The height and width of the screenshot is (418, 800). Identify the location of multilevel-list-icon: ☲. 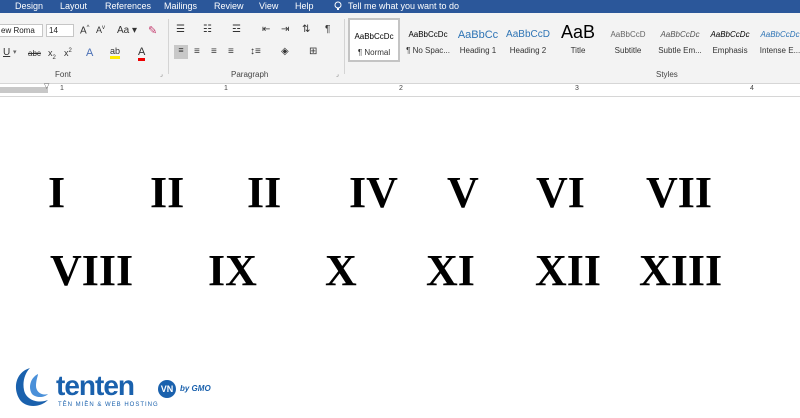
(236, 29).